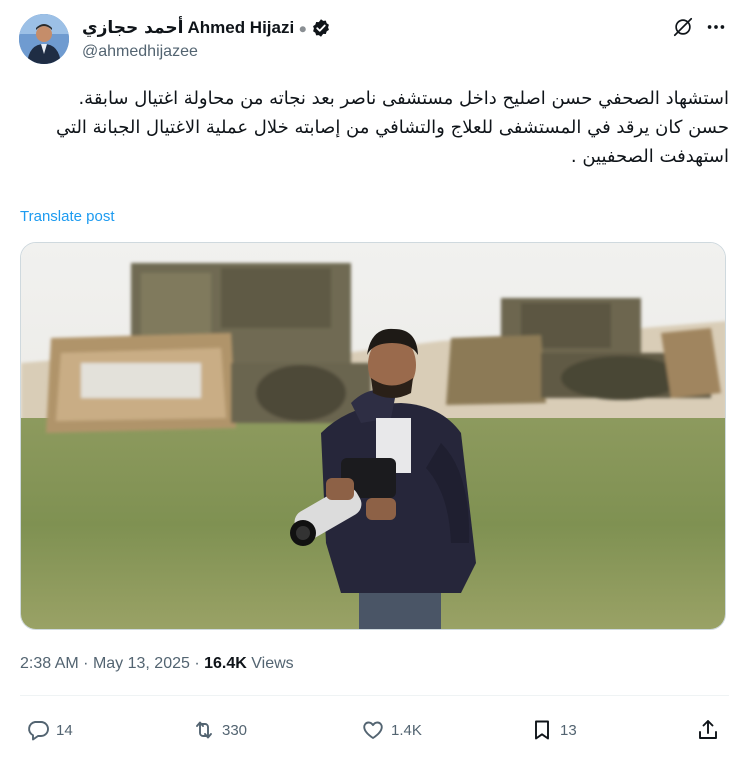  Describe the element at coordinates (64, 730) in the screenshot. I see `reply-count: 14` at that location.